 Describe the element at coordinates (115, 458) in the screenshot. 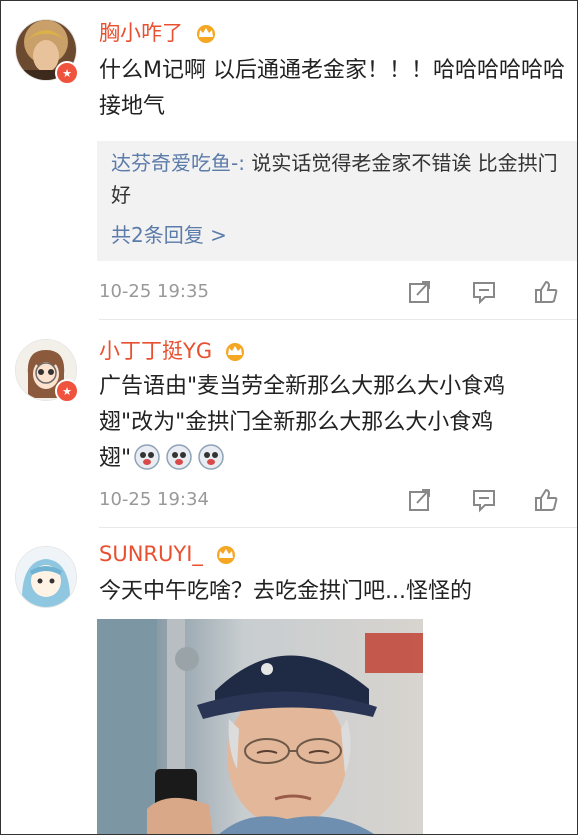

I see `comment-text-fragment: 翅"` at that location.